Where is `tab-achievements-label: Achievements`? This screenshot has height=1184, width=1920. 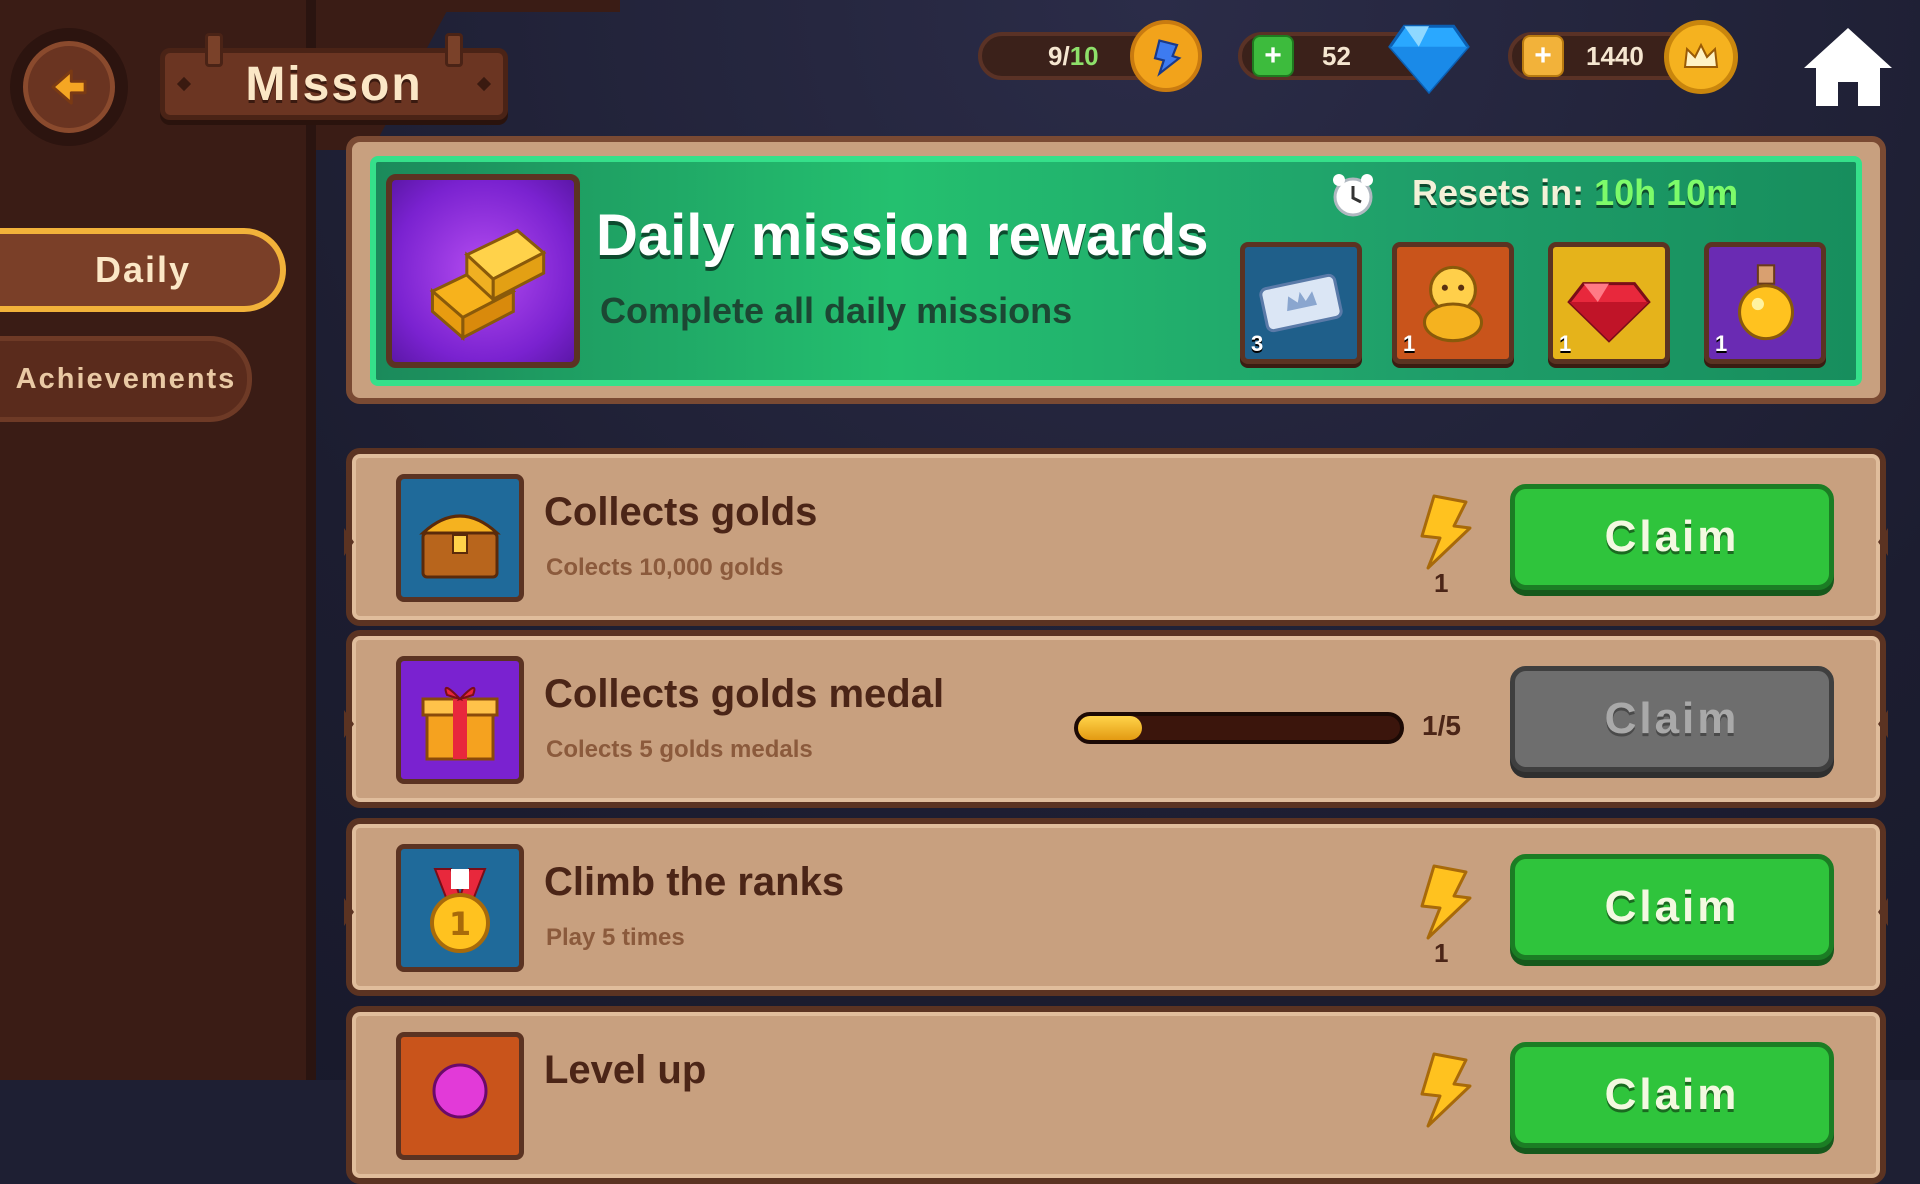 tab-achievements-label: Achievements is located at coordinates (126, 378).